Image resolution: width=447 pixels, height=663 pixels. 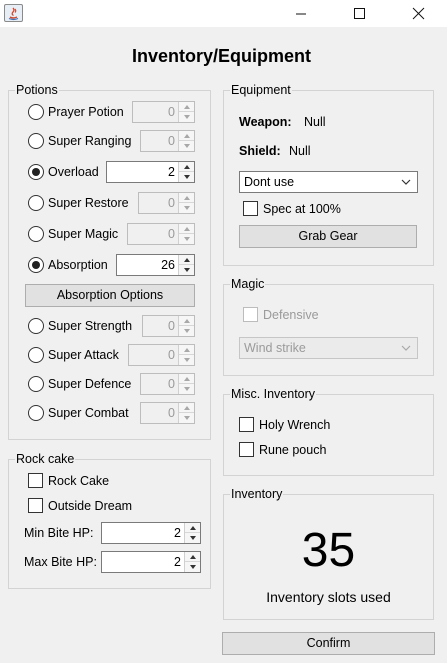 What do you see at coordinates (250, 314) in the screenshot?
I see `defensive-checkbox` at bounding box center [250, 314].